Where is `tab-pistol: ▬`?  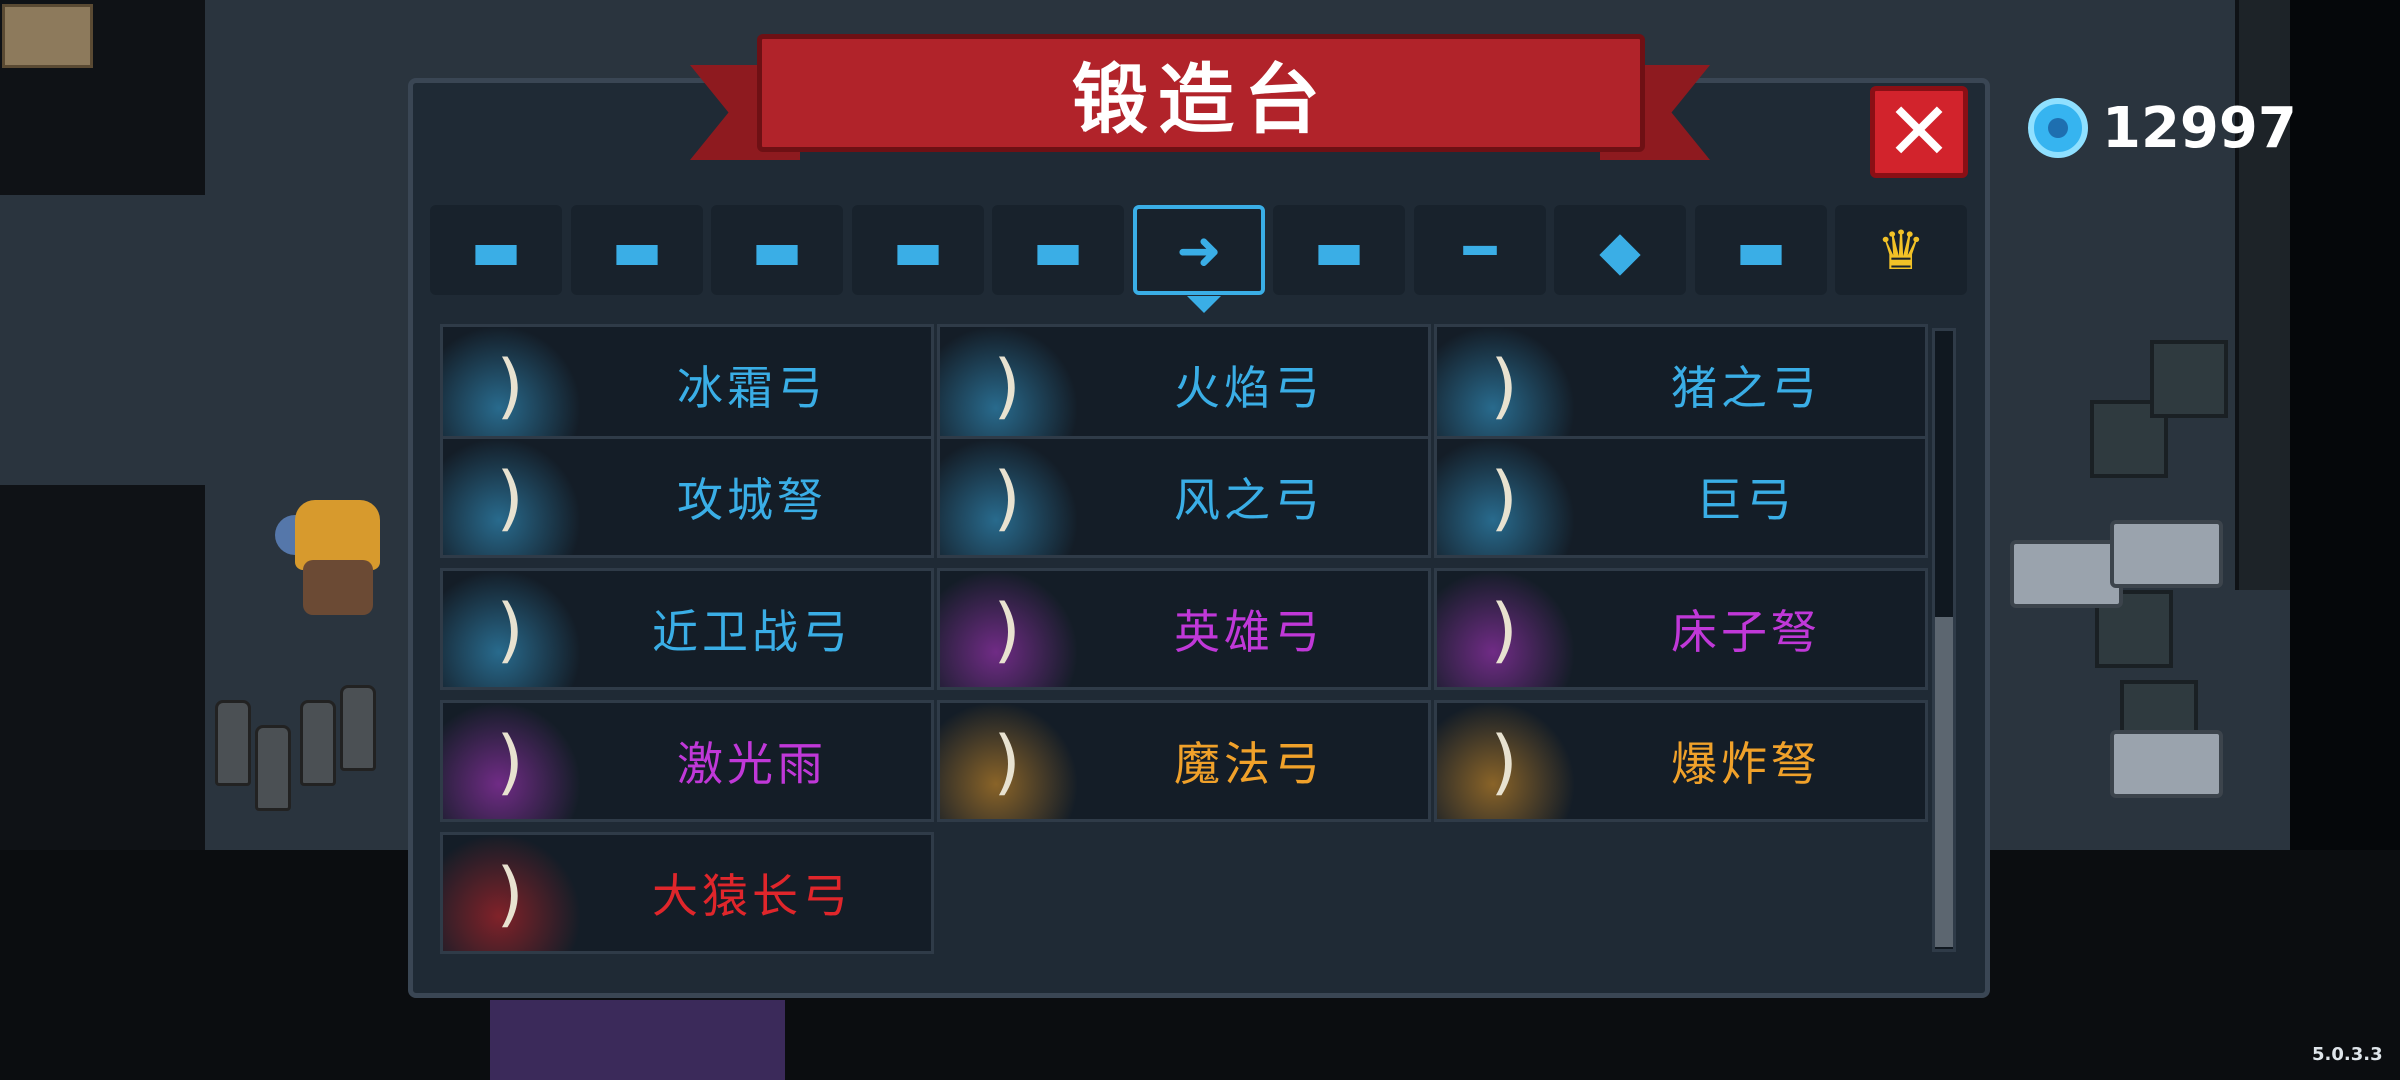 tab-pistol: ▬ is located at coordinates (496, 250).